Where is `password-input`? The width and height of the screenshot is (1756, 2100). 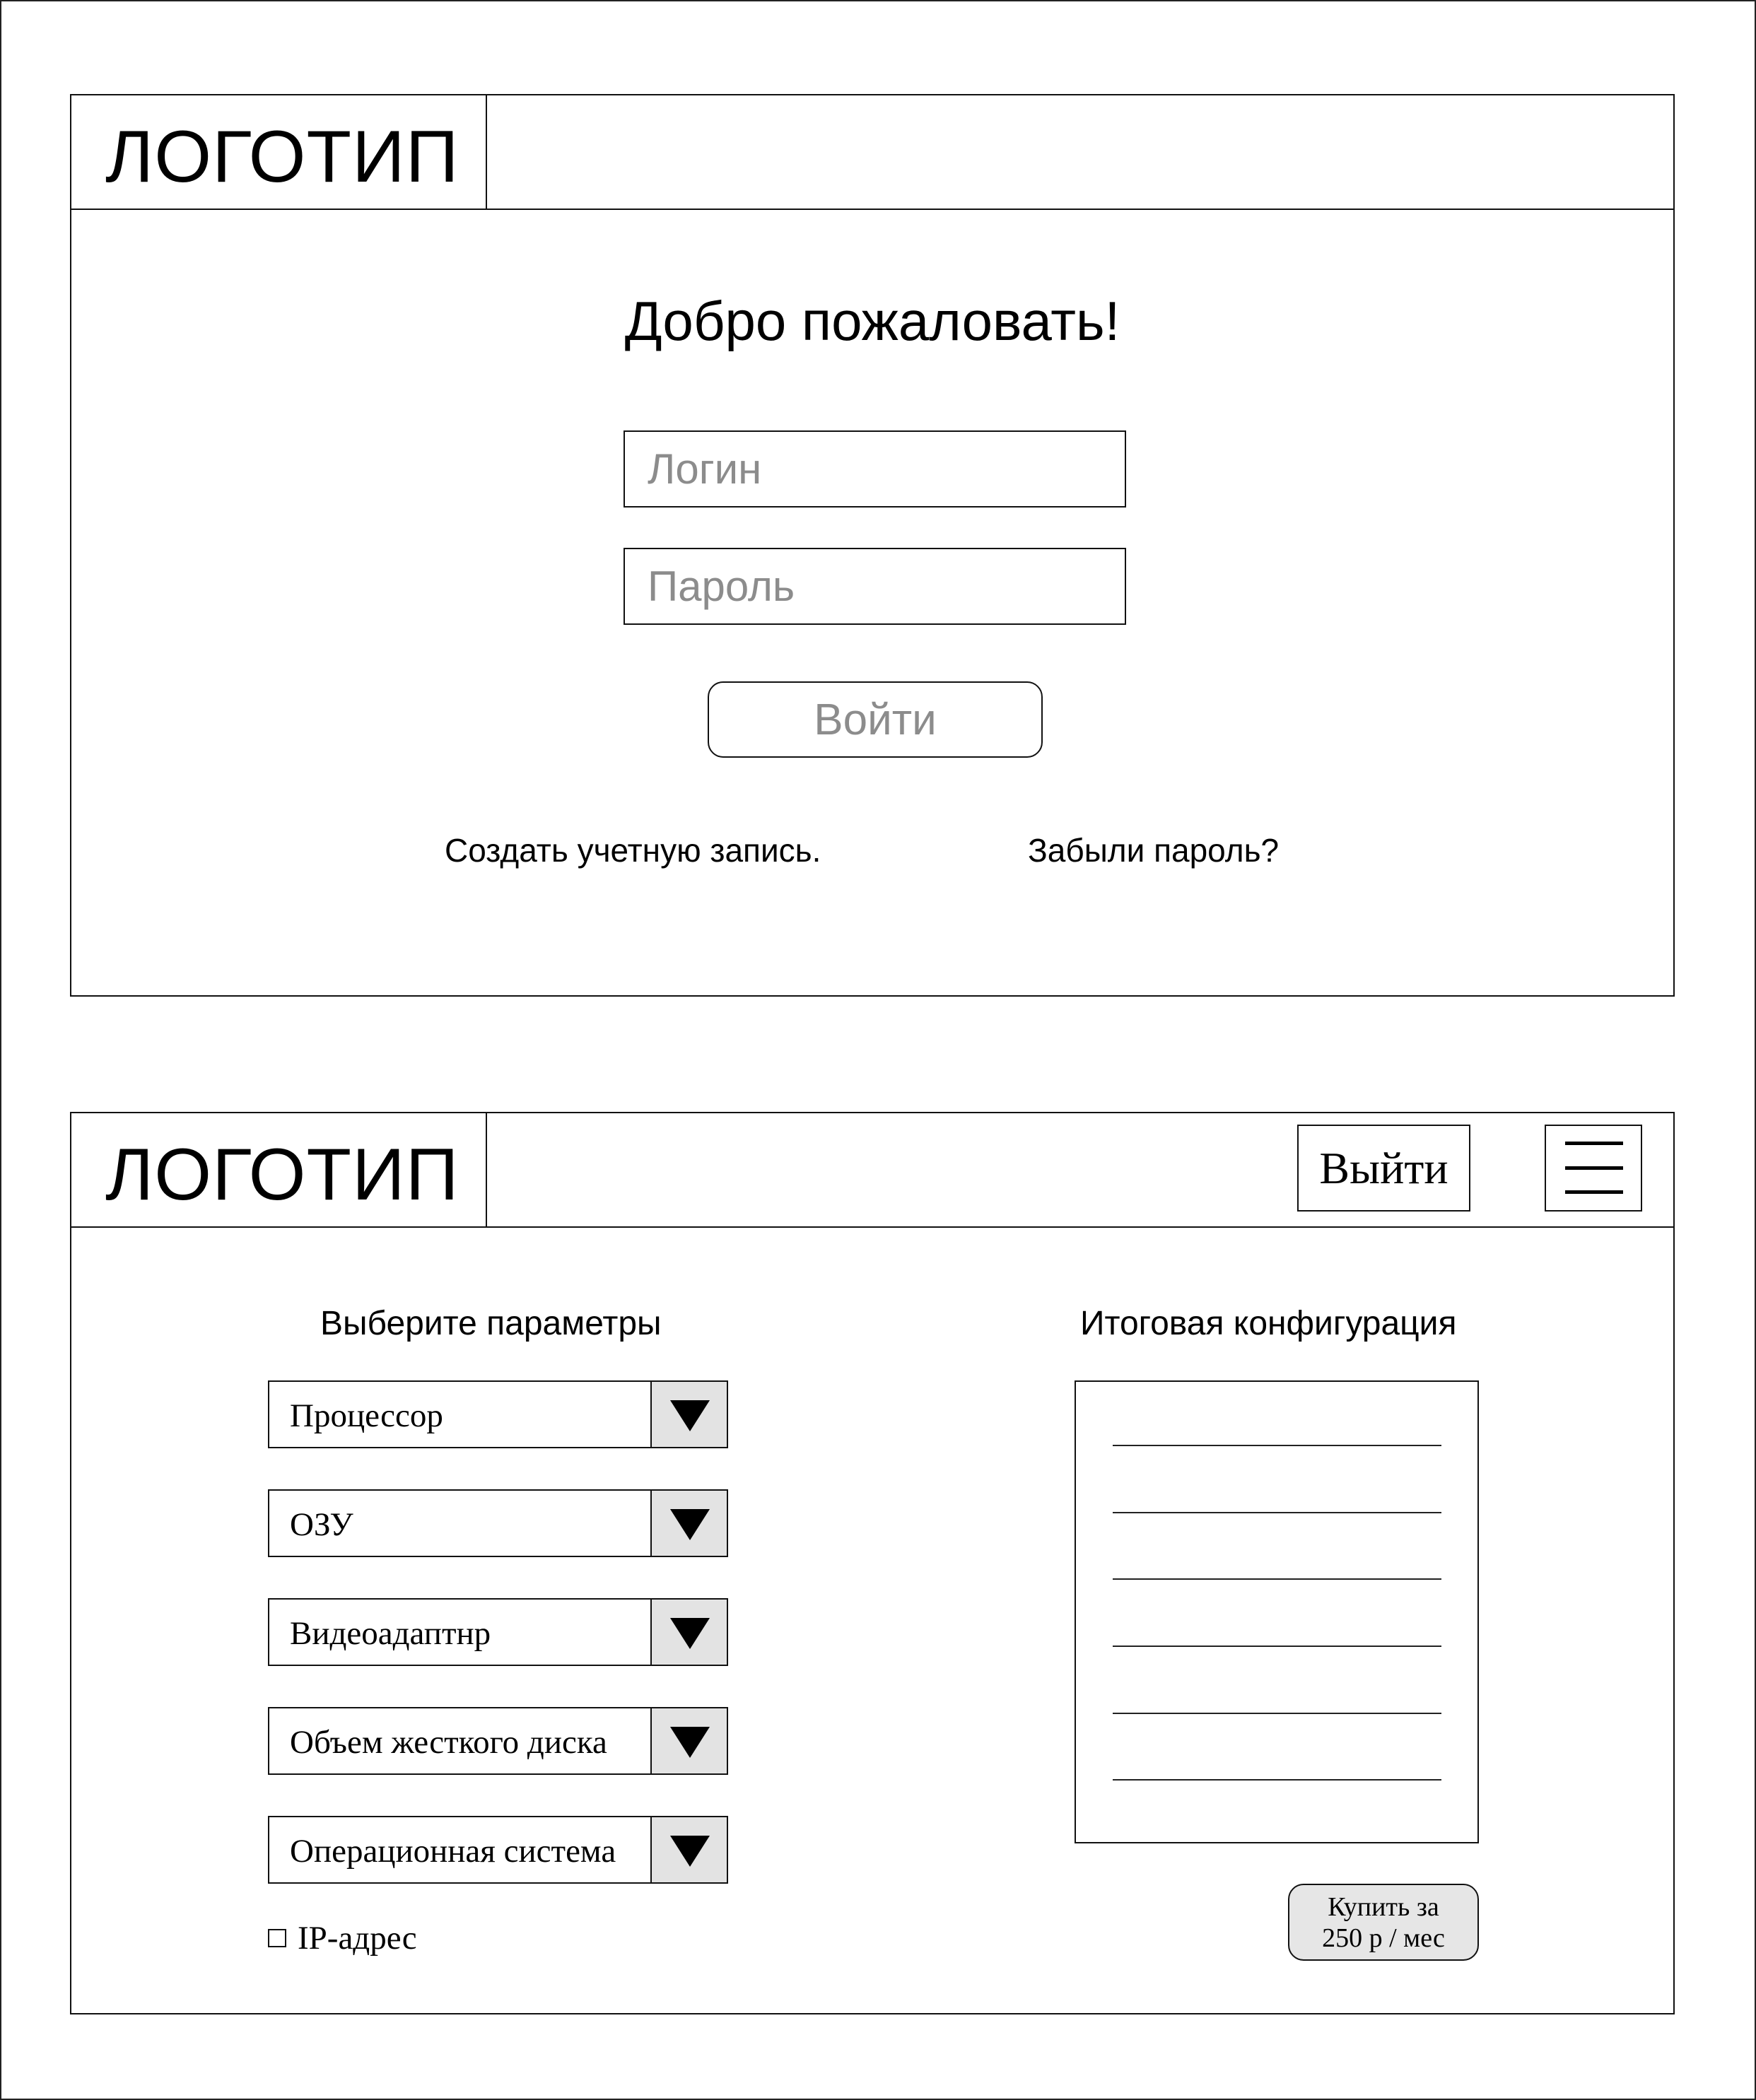
password-input is located at coordinates (875, 586).